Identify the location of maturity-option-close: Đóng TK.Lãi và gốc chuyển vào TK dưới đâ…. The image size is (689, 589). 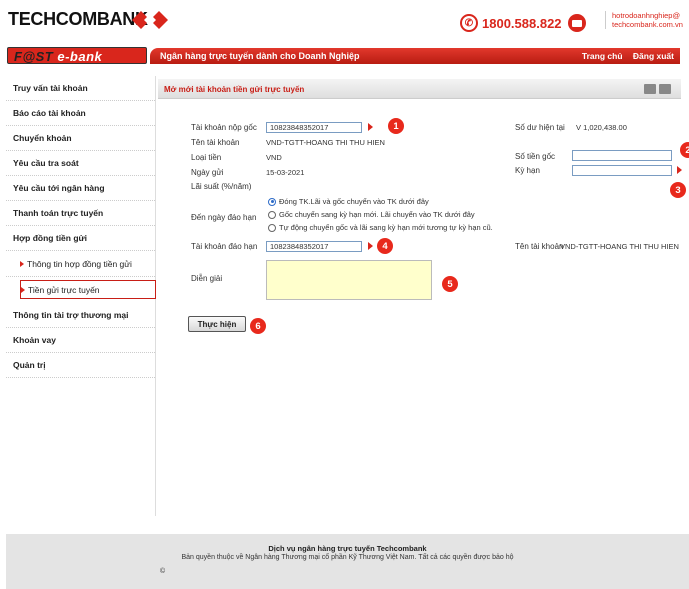
(348, 201).